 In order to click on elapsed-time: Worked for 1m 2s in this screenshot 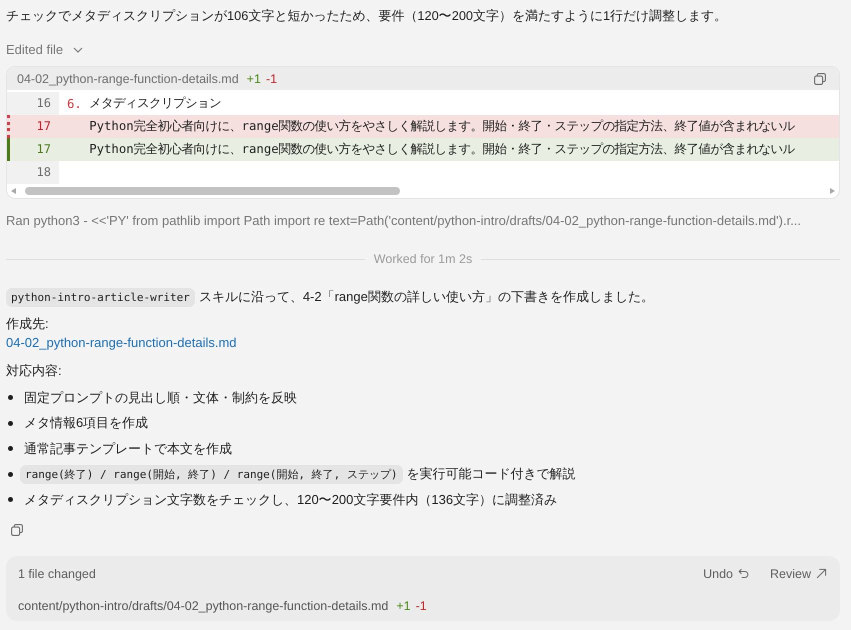, I will do `click(423, 259)`.